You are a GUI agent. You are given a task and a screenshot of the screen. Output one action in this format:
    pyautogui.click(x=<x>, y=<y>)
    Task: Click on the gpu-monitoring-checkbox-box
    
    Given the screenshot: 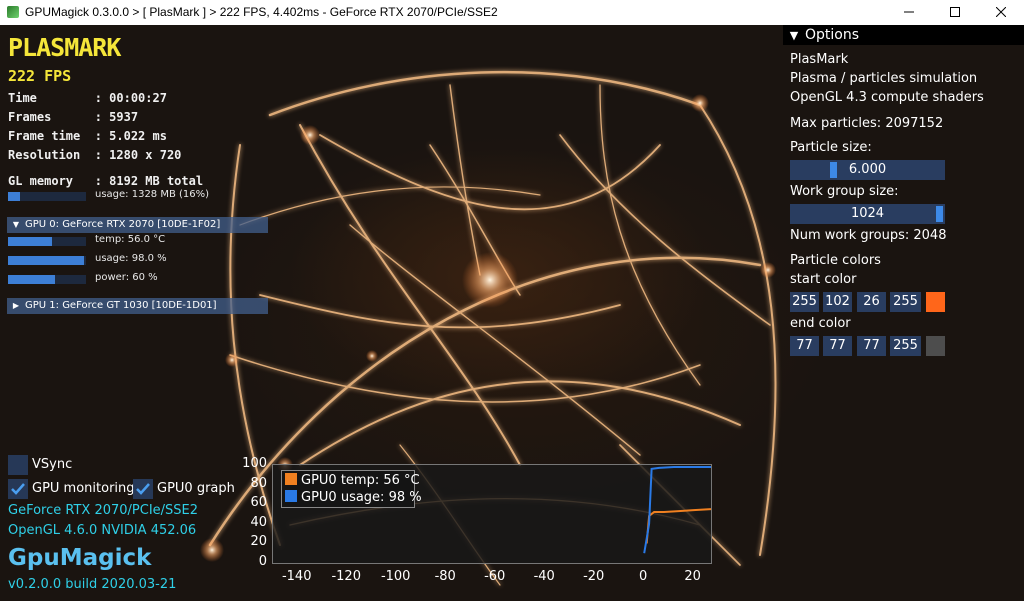 What is the action you would take?
    pyautogui.click(x=18, y=489)
    